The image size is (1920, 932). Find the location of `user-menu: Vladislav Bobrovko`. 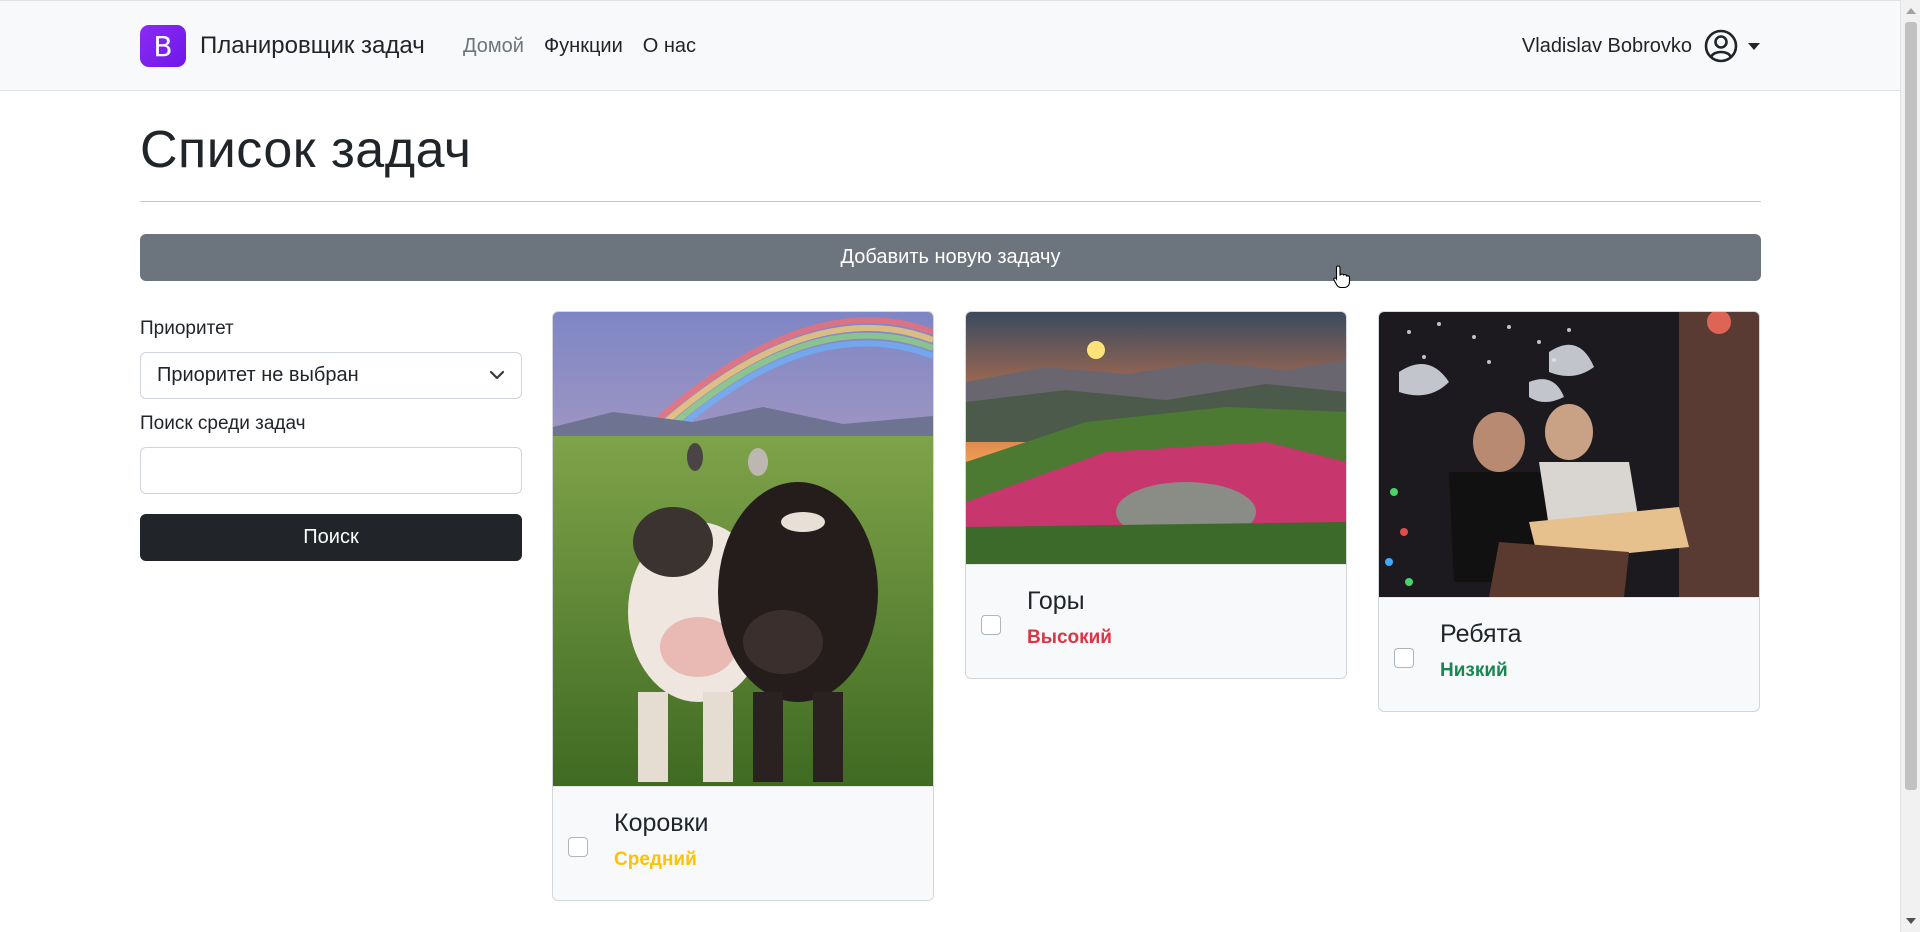

user-menu: Vladislav Bobrovko is located at coordinates (1641, 46).